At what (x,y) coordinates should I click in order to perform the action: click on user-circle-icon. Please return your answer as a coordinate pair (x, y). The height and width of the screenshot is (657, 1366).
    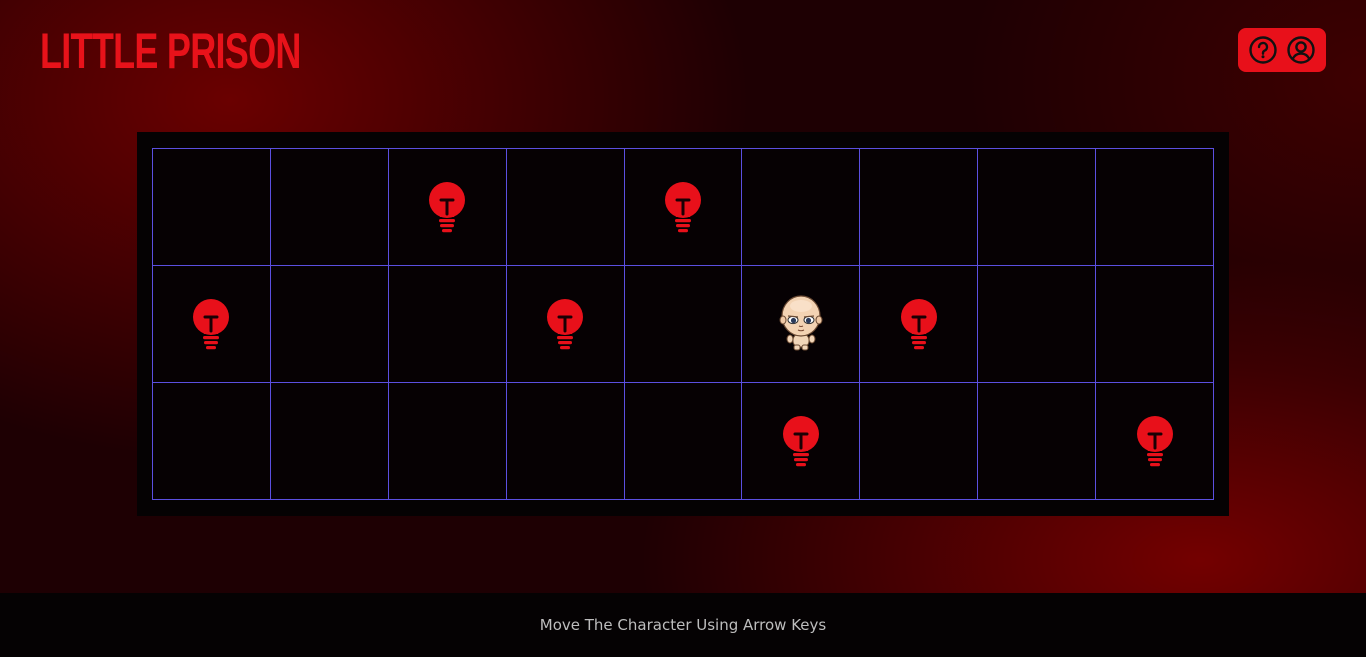
    Looking at the image, I should click on (1301, 50).